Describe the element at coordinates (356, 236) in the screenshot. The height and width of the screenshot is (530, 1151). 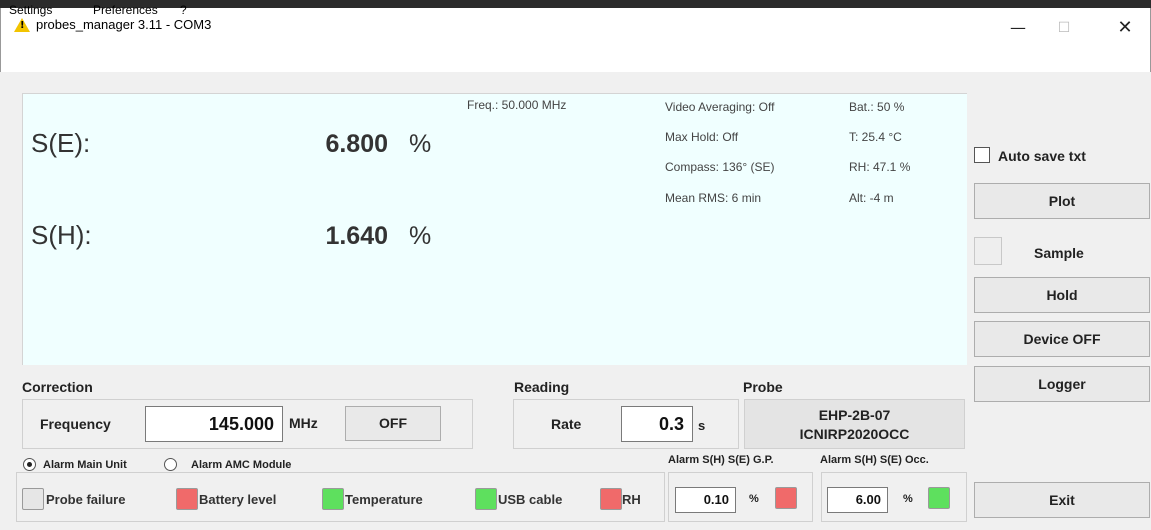
I see `sh-value: 1.640` at that location.